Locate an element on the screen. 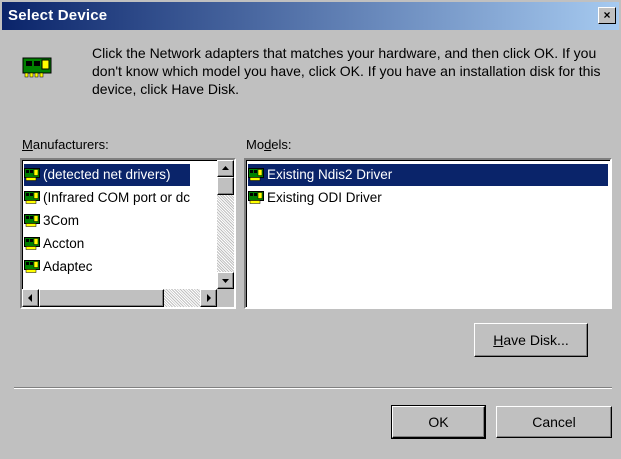 The height and width of the screenshot is (459, 621). scroll-right-button is located at coordinates (208, 298).